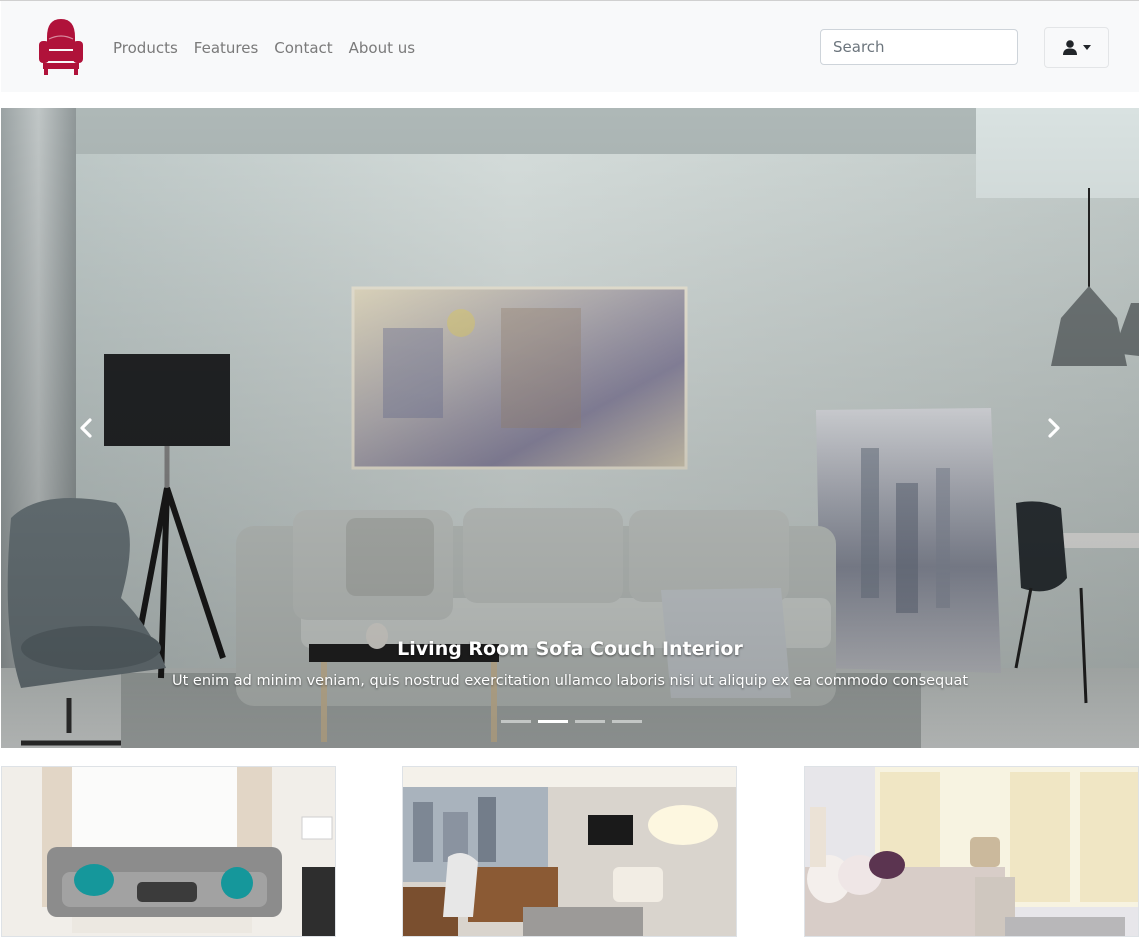  I want to click on office-photo, so click(569, 851).